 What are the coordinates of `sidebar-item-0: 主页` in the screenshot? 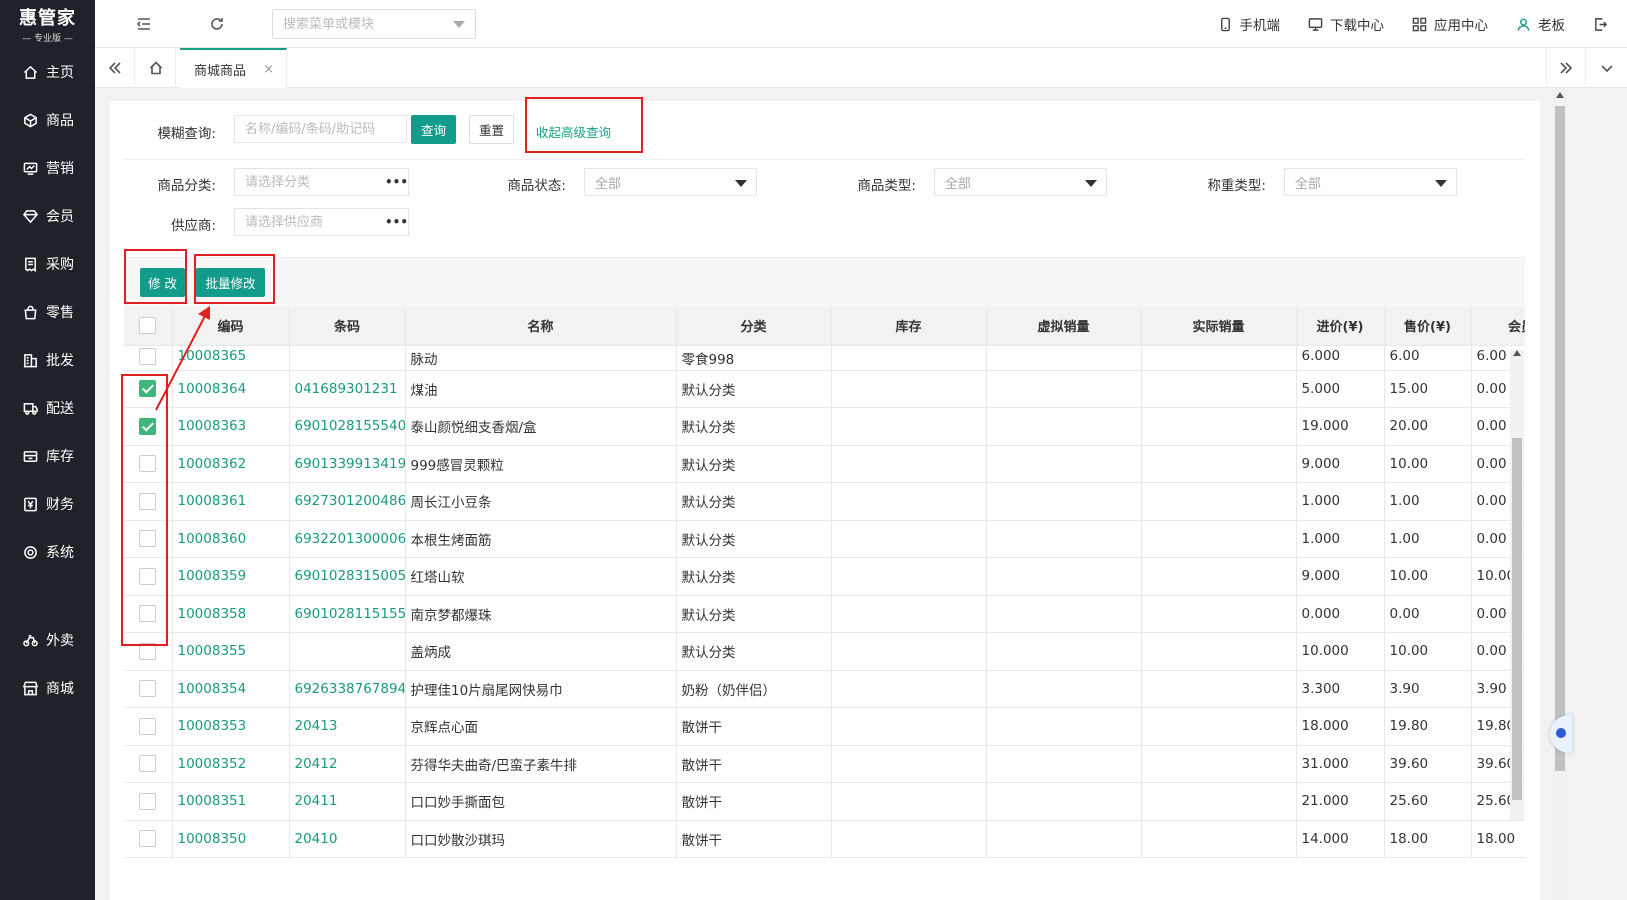 It's located at (47, 72).